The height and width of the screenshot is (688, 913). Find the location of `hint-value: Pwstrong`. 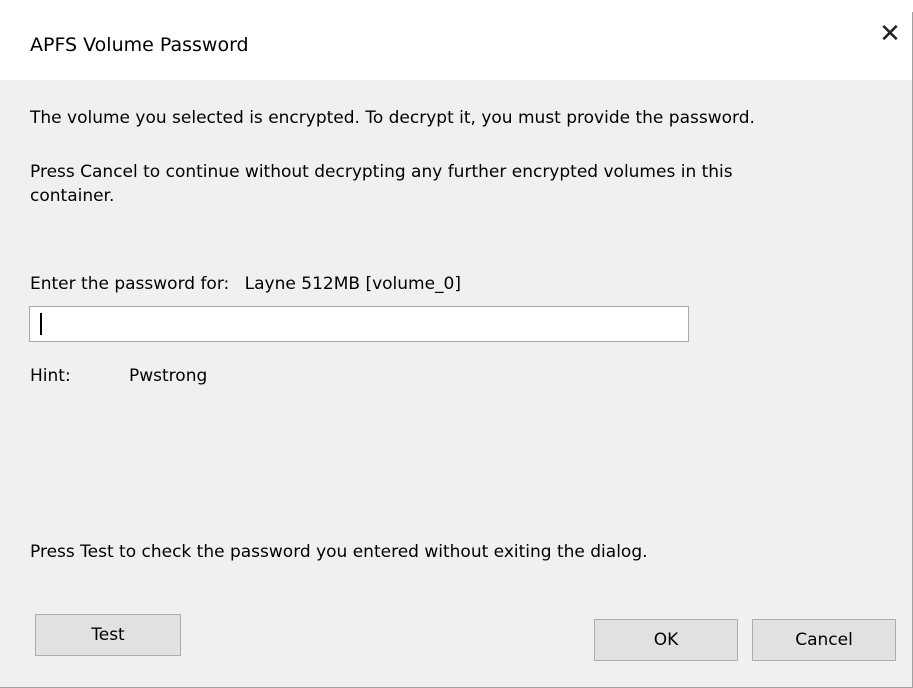

hint-value: Pwstrong is located at coordinates (168, 376).